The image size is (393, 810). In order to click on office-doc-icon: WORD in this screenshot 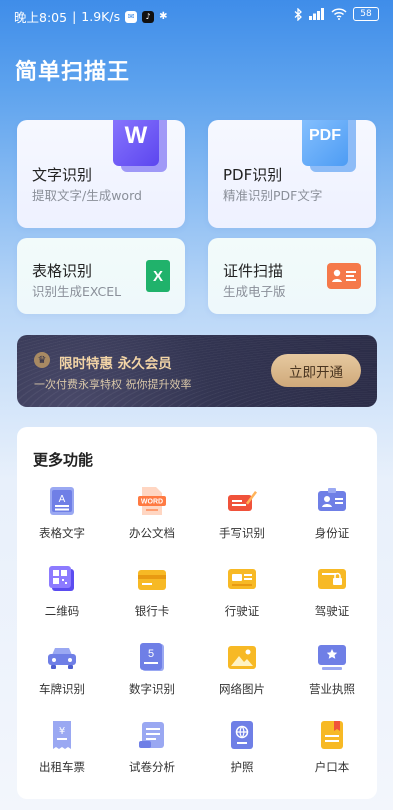, I will do `click(152, 501)`.